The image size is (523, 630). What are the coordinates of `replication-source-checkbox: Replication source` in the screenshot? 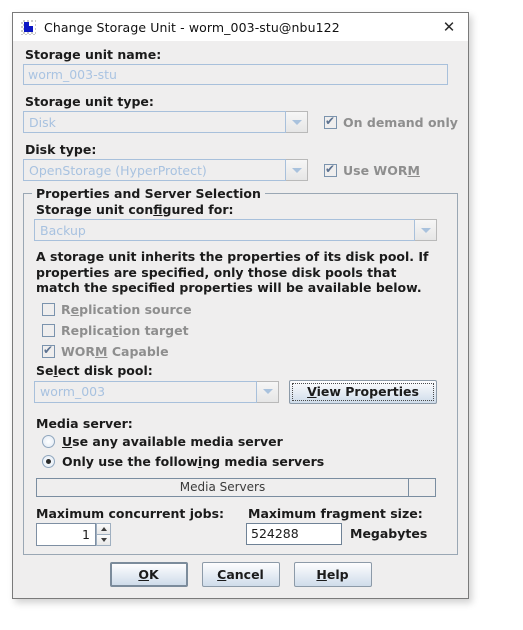 It's located at (244, 309).